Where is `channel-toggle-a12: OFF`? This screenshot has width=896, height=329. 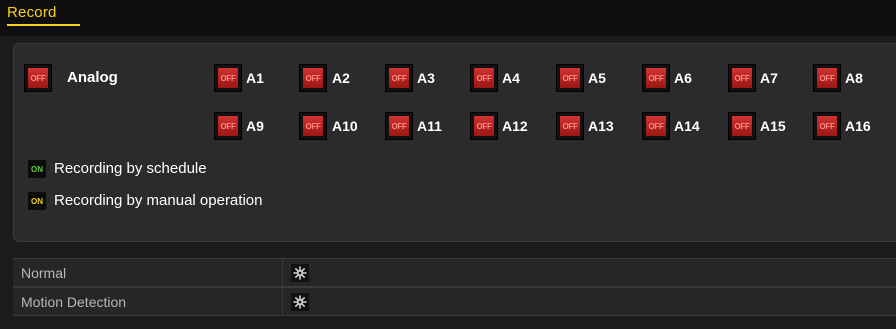
channel-toggle-a12: OFF is located at coordinates (484, 126).